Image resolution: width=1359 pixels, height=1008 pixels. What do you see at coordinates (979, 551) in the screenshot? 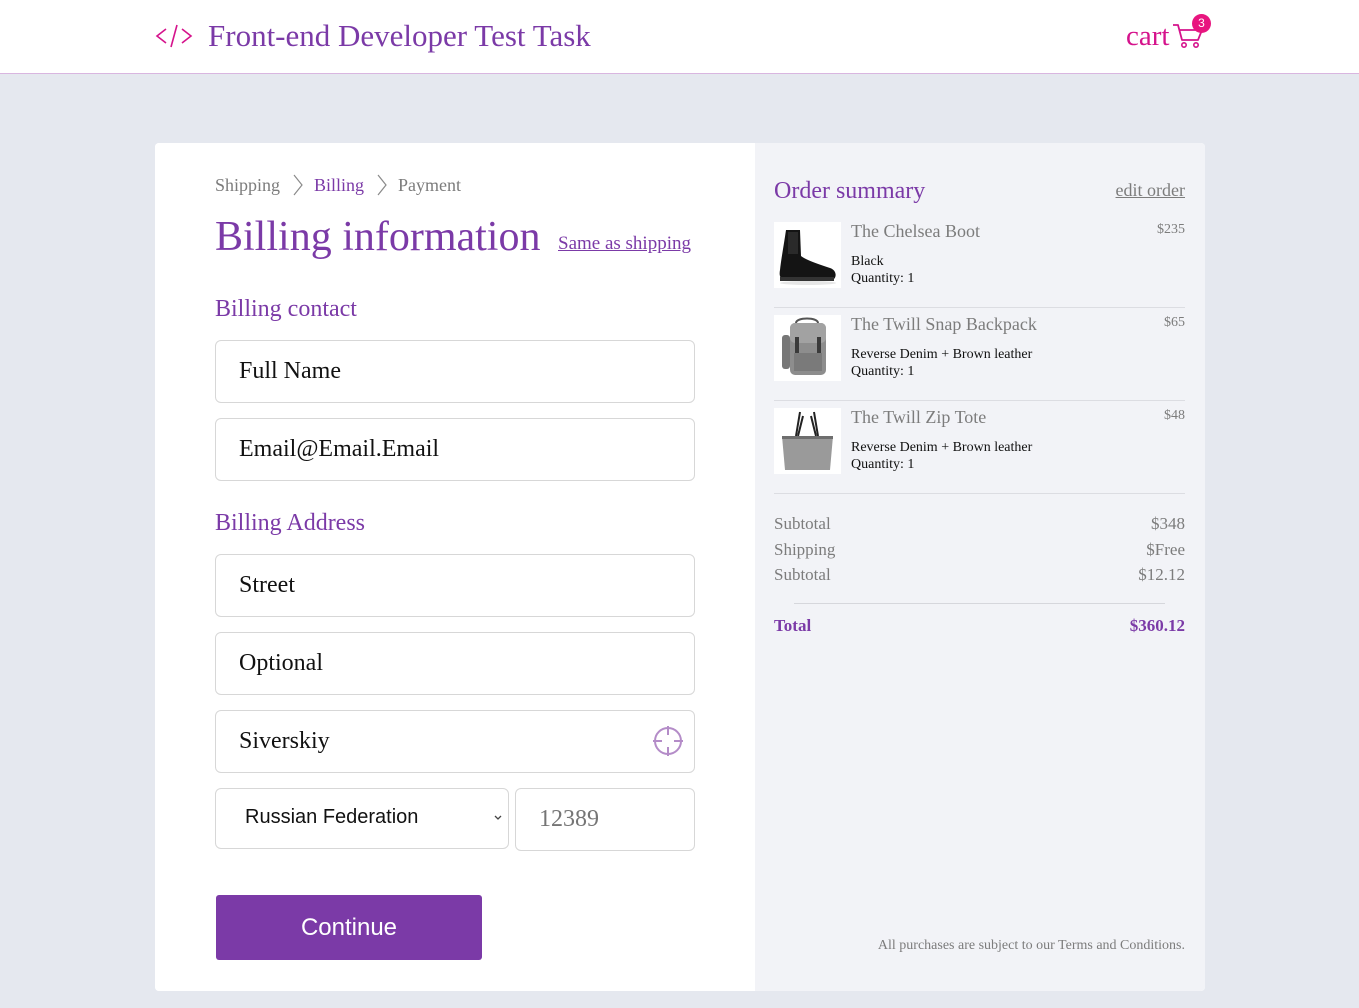
I see `shipping-row: Shipping $Free` at bounding box center [979, 551].